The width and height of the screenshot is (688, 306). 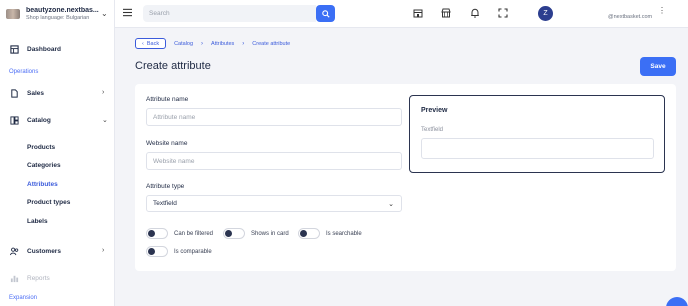 What do you see at coordinates (157, 251) in the screenshot?
I see `is-comparable-toggle` at bounding box center [157, 251].